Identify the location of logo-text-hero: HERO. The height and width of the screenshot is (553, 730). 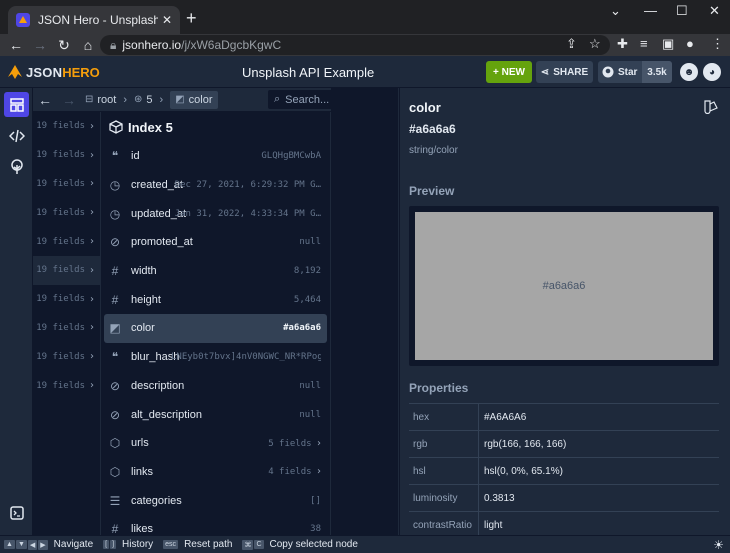
(81, 72).